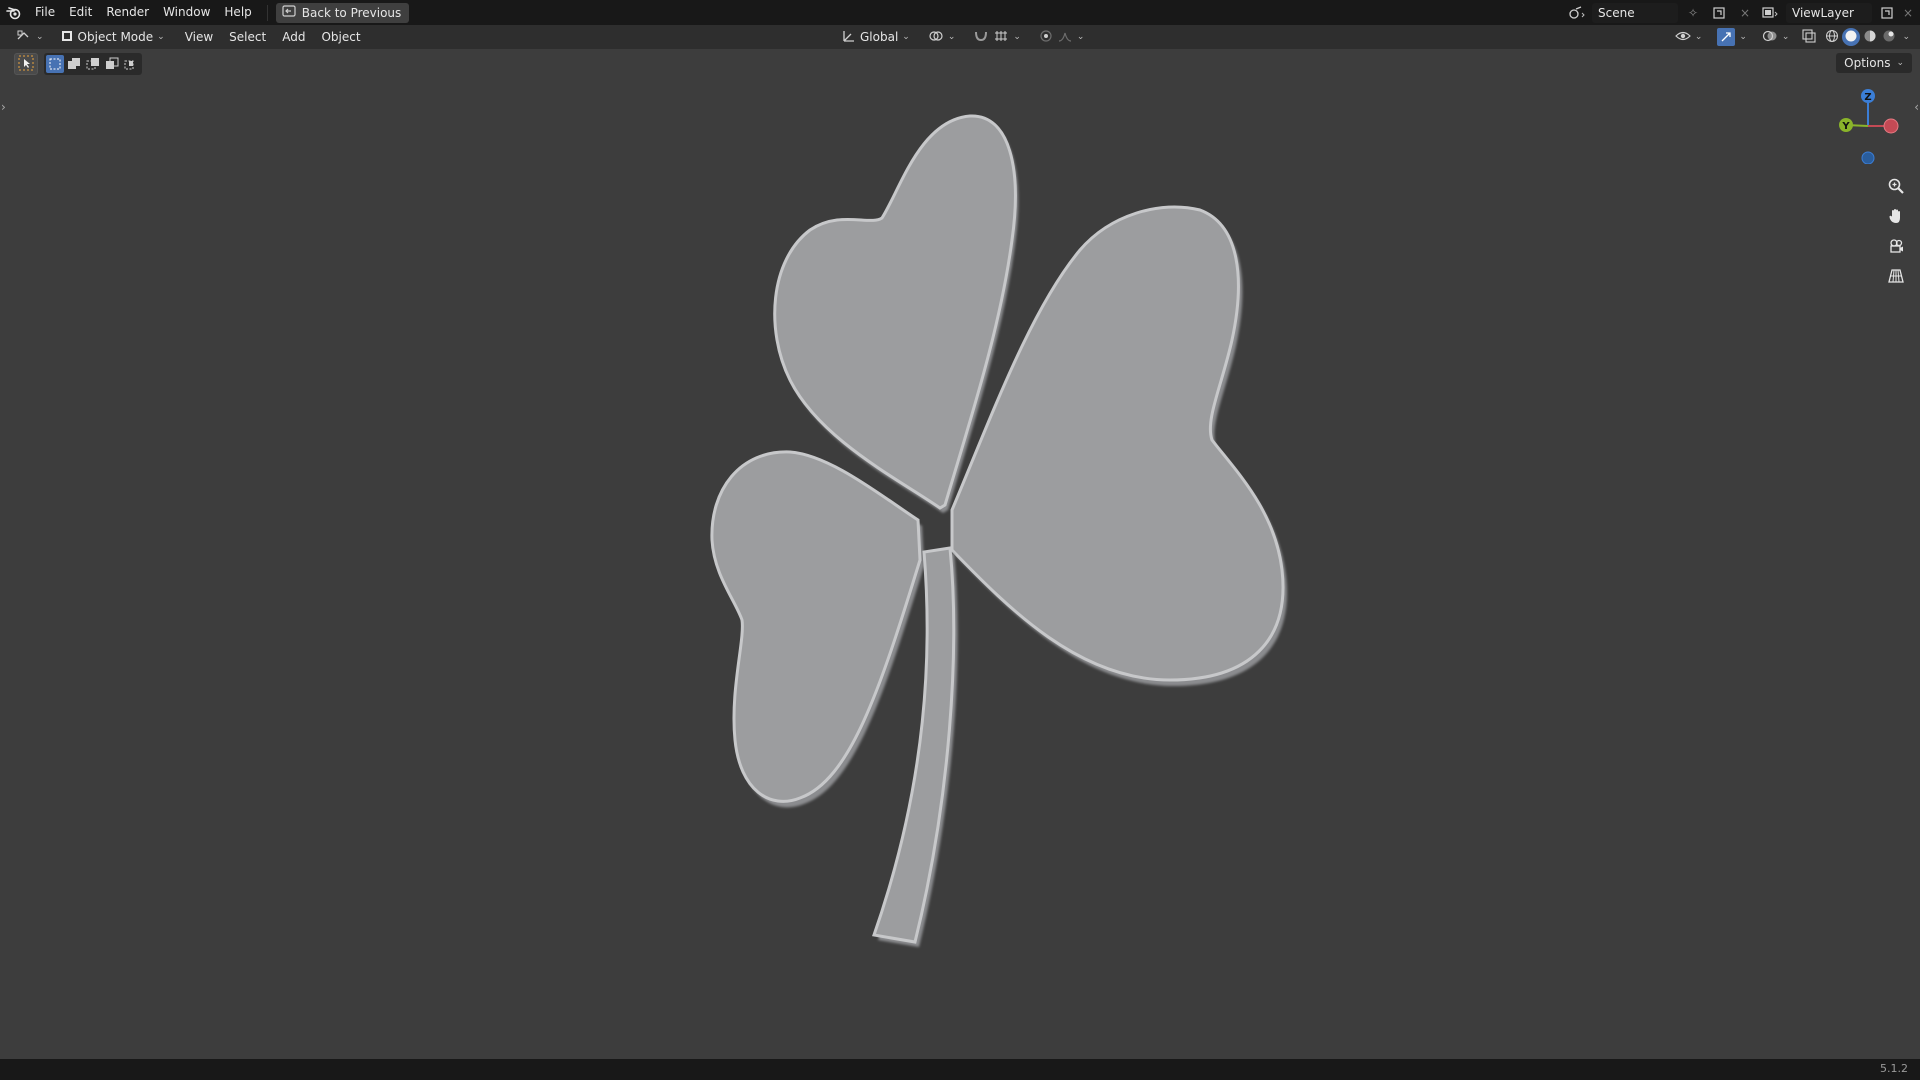 The width and height of the screenshot is (1920, 1080). What do you see at coordinates (340, 37) in the screenshot?
I see `menu-object: Object` at bounding box center [340, 37].